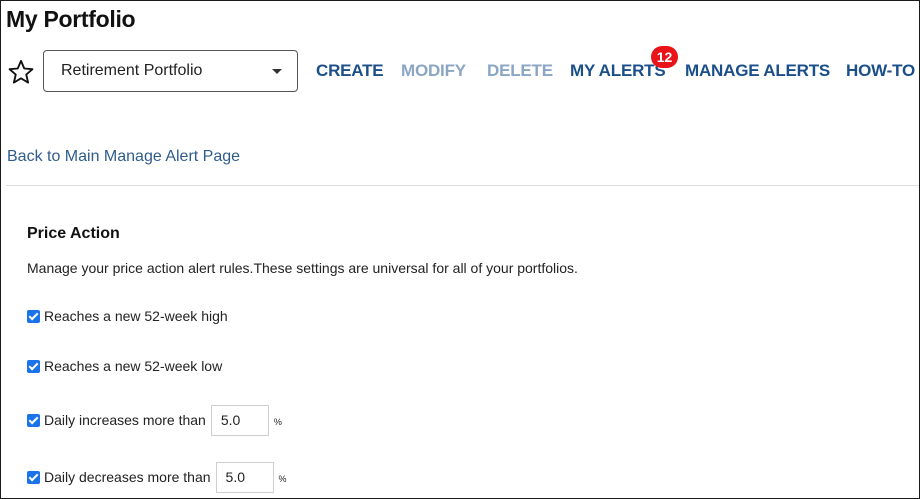  I want to click on daily-decrease-input, so click(244, 477).